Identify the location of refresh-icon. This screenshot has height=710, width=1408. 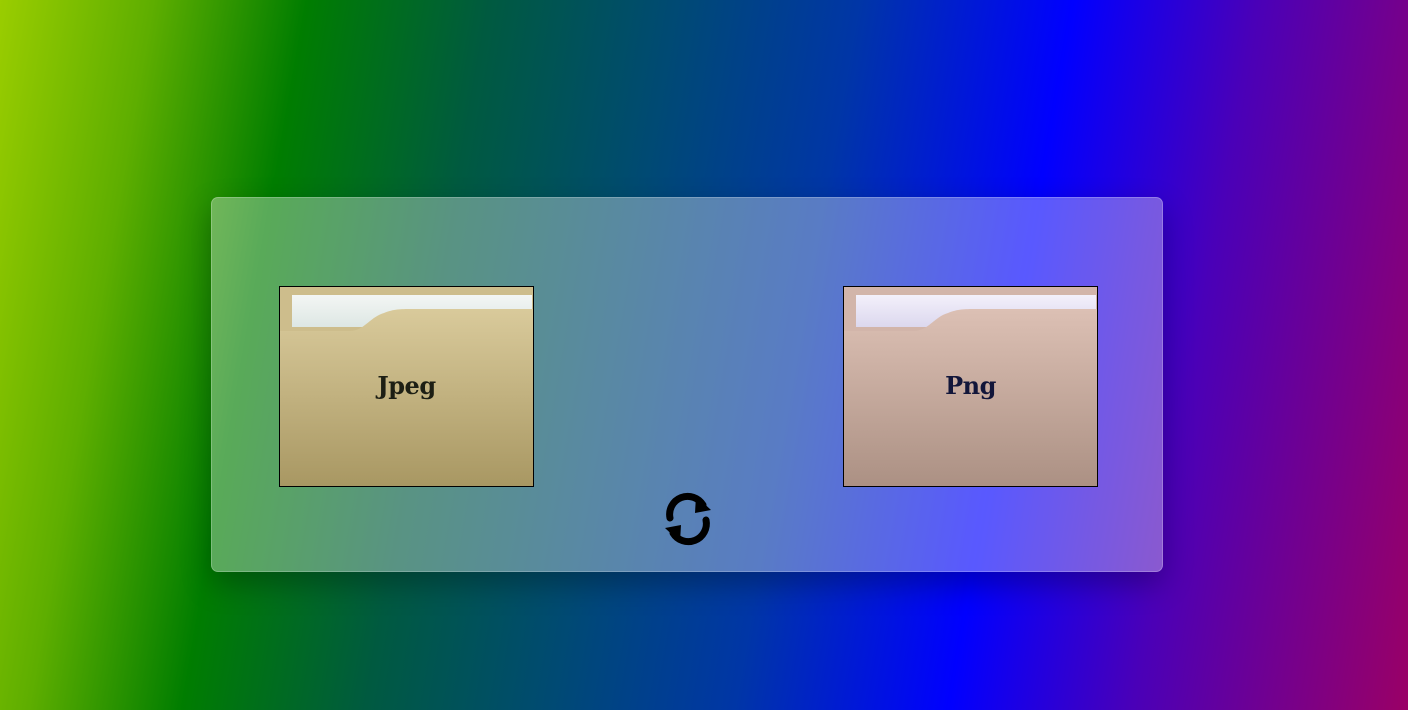
(688, 519).